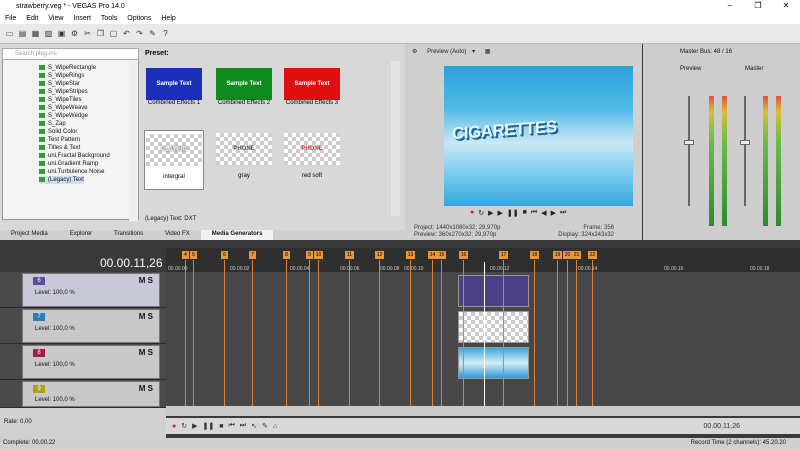 This screenshot has height=449, width=800. What do you see at coordinates (244, 90) in the screenshot?
I see `preset-combined-2: Sample Text Combined Effects 2` at bounding box center [244, 90].